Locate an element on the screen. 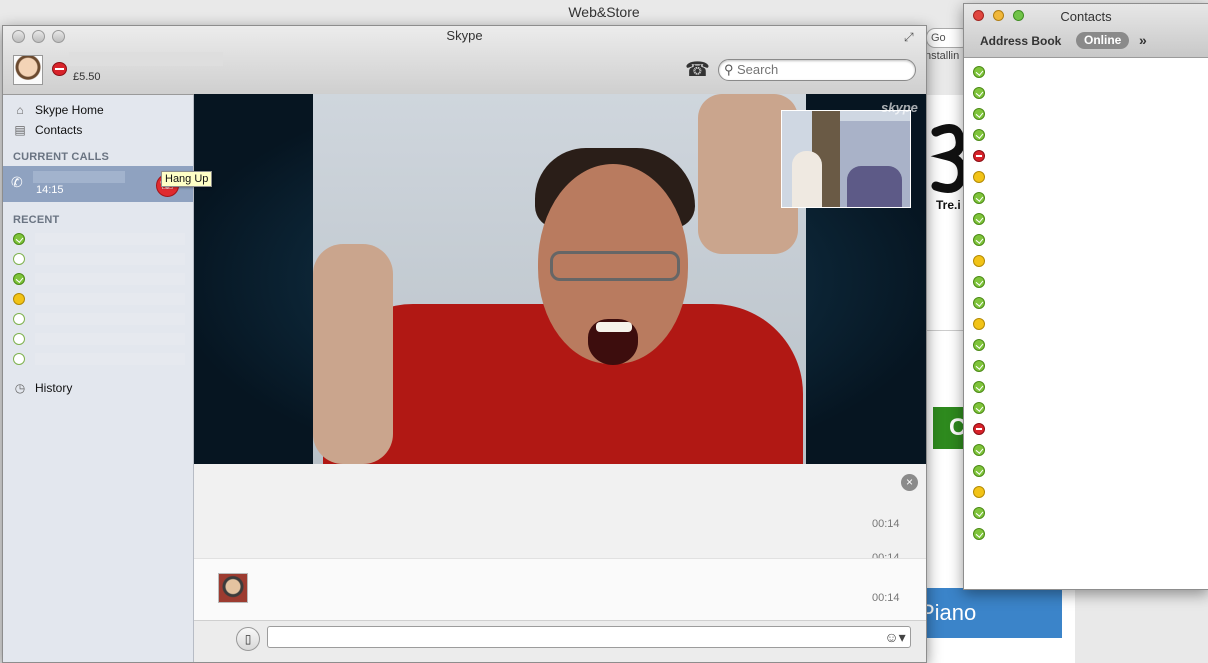 This screenshot has width=1208, height=663. home-icon: ⌂ is located at coordinates (20, 110).